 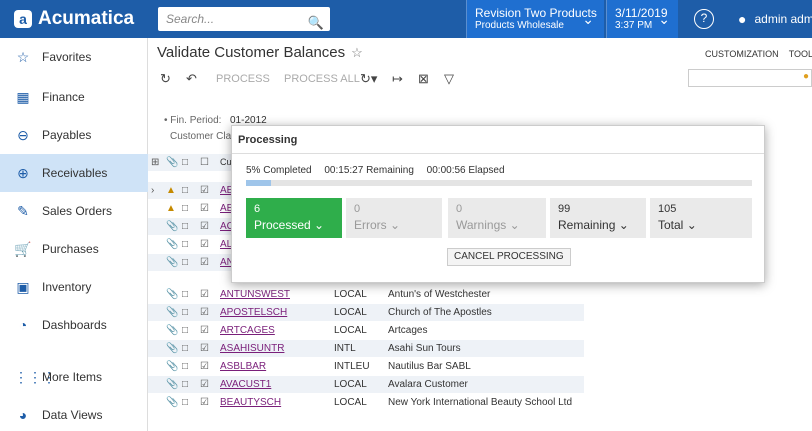 I want to click on filter-box: ●, so click(x=750, y=78).